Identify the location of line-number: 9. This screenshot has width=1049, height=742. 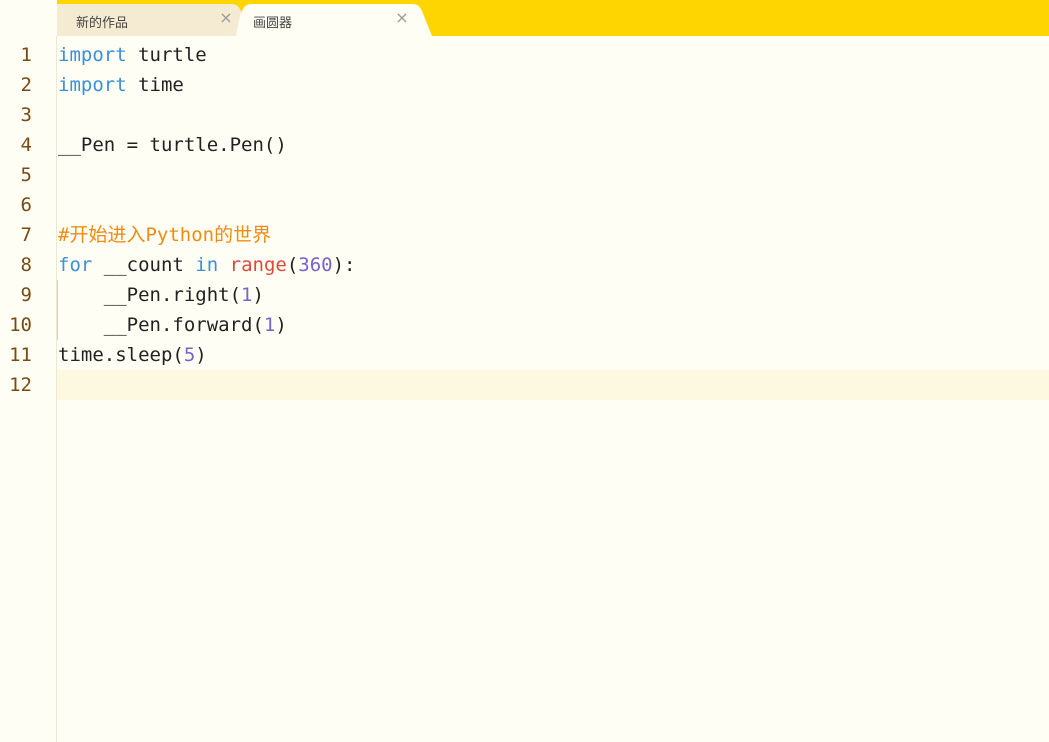
(26, 295).